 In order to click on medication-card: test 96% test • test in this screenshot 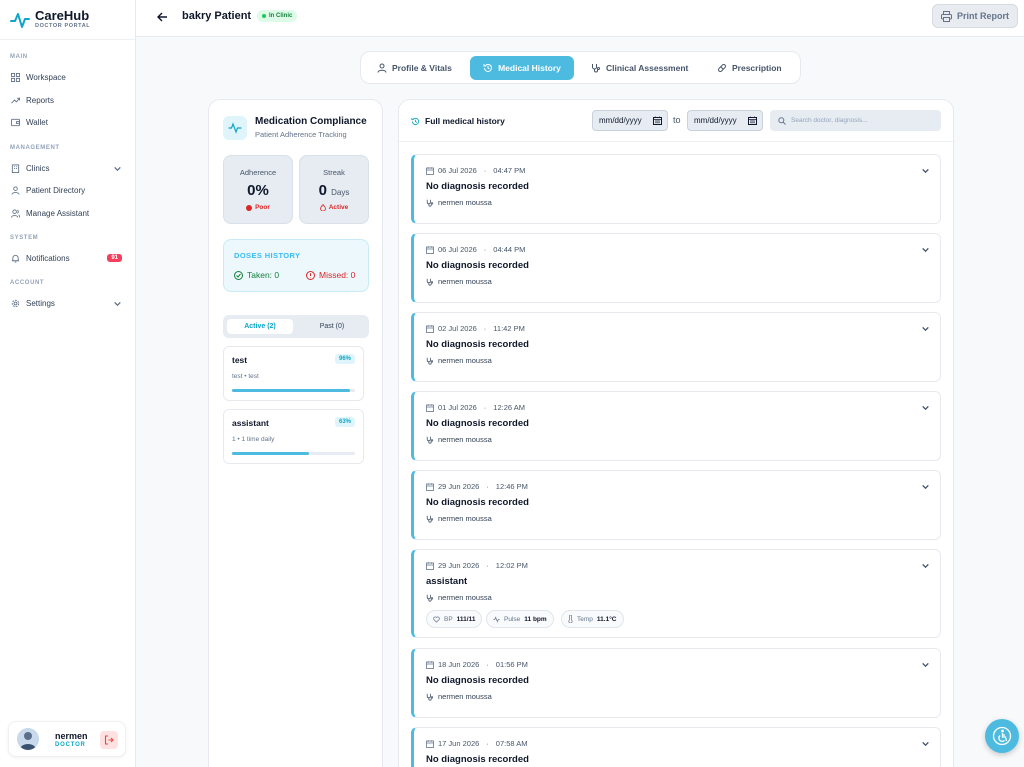, I will do `click(293, 373)`.